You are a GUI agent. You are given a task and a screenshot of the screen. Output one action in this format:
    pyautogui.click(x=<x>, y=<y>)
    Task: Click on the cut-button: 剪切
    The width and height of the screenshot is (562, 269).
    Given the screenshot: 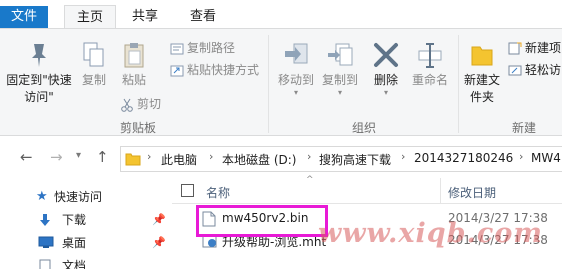 What is the action you would take?
    pyautogui.click(x=140, y=104)
    